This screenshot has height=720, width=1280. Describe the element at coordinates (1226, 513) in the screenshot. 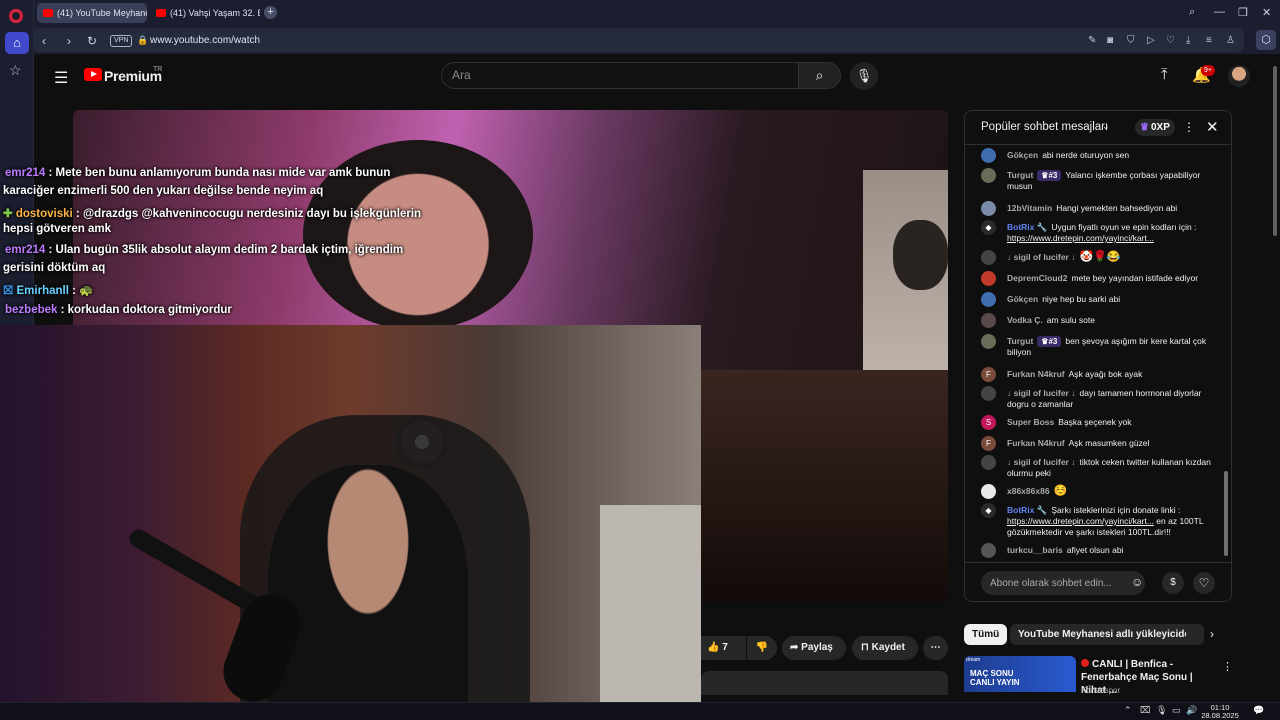

I see `chat-scrollbar` at that location.